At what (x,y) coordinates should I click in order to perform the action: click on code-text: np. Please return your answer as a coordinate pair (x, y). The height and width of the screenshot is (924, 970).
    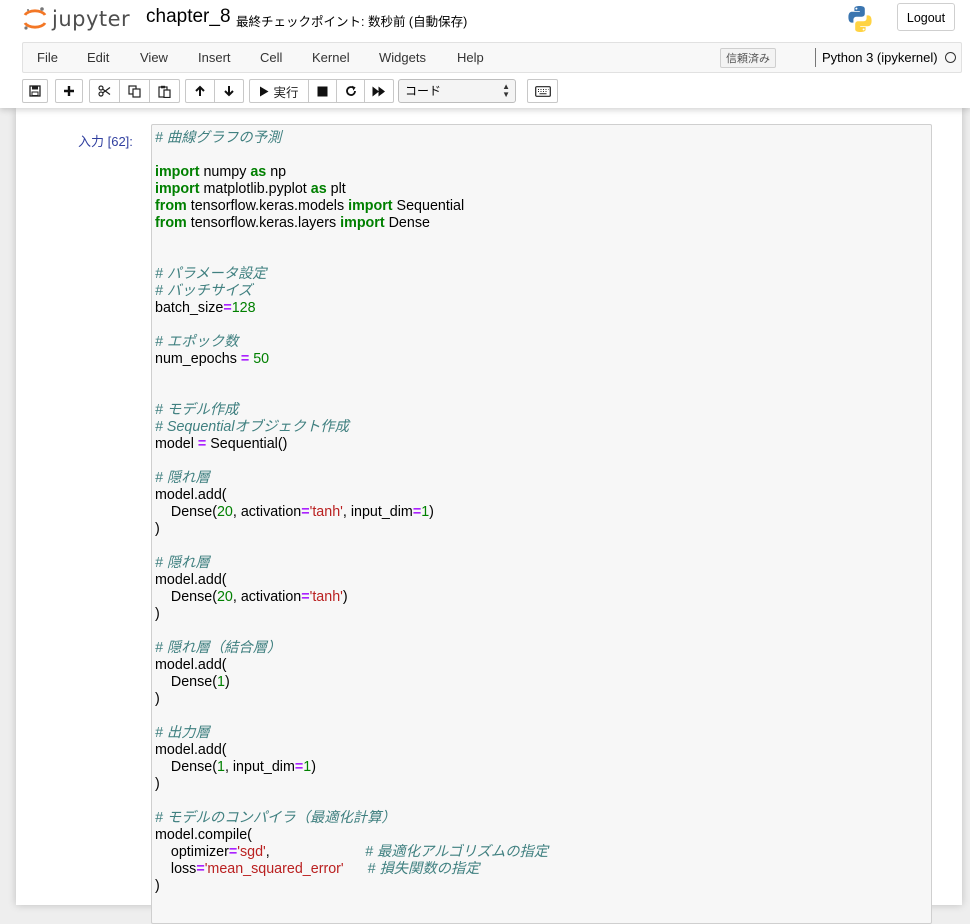
    Looking at the image, I should click on (276, 172).